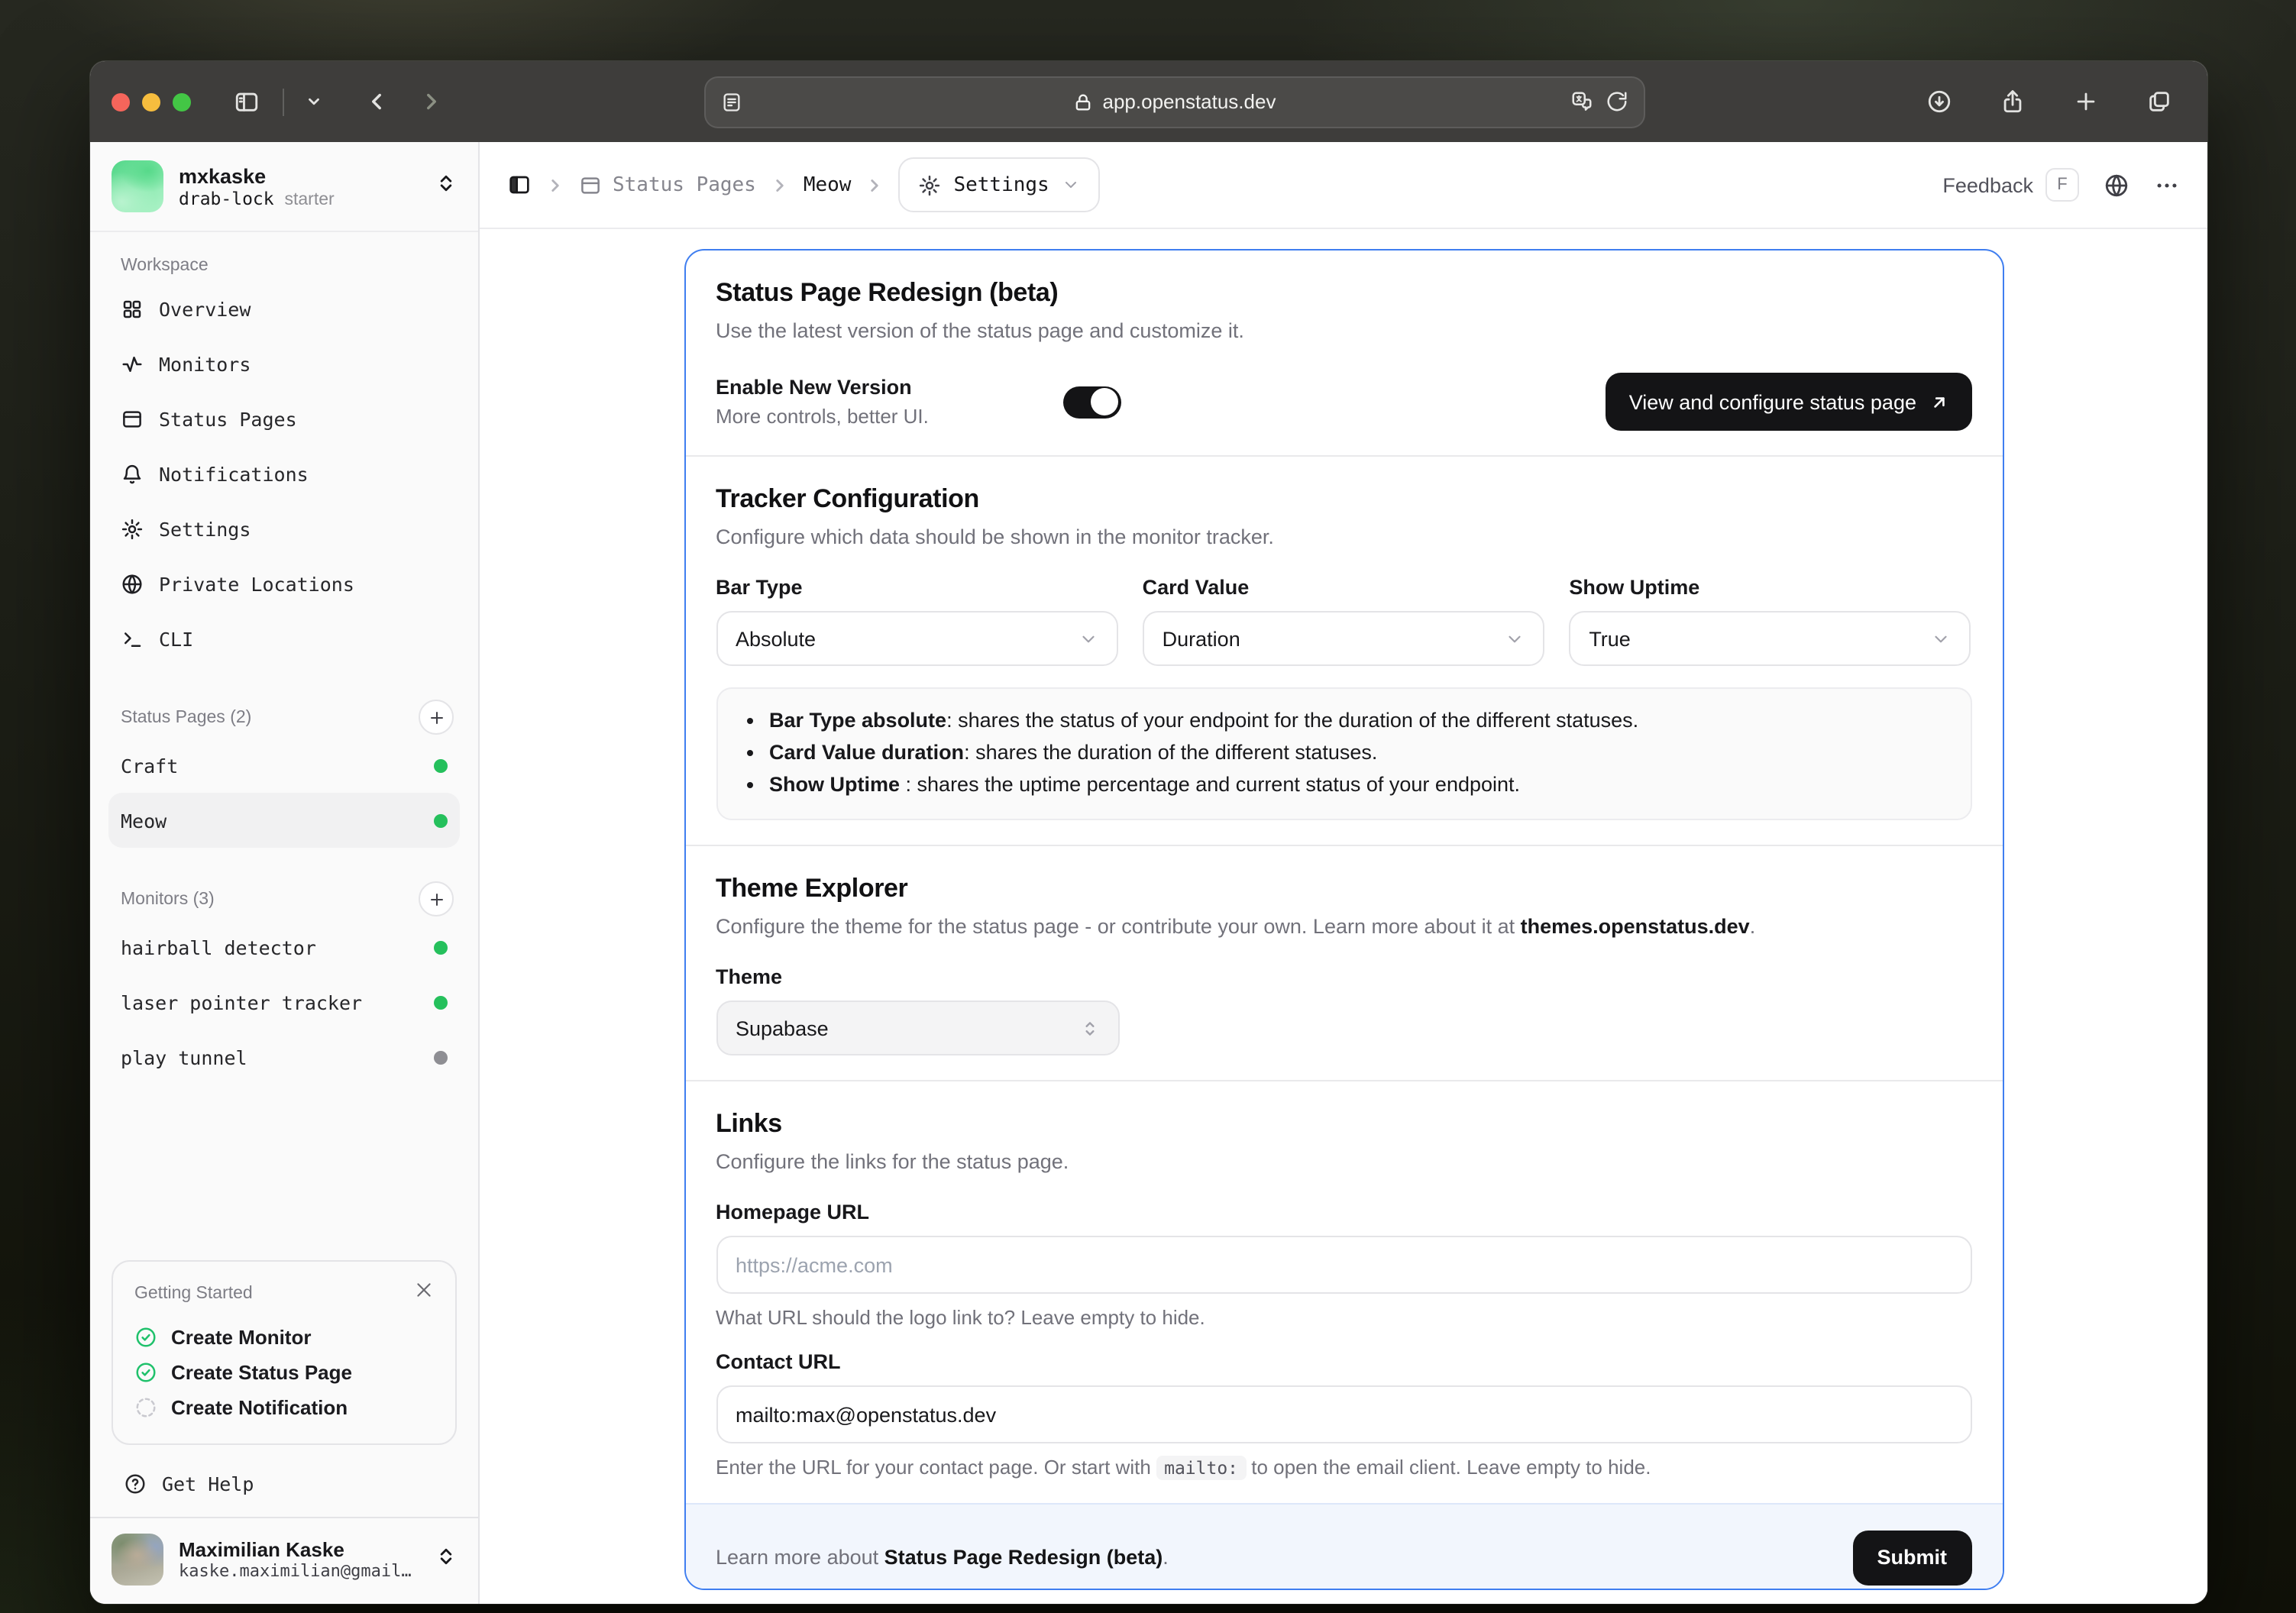 The image size is (2296, 1613). I want to click on monitor-item-laser-pointer-tracker: laser pointer tracker, so click(284, 1002).